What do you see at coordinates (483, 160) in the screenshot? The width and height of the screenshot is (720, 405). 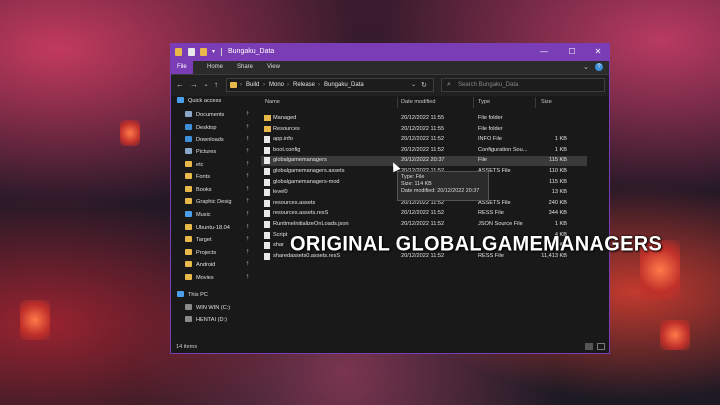 I see `file-type: File` at bounding box center [483, 160].